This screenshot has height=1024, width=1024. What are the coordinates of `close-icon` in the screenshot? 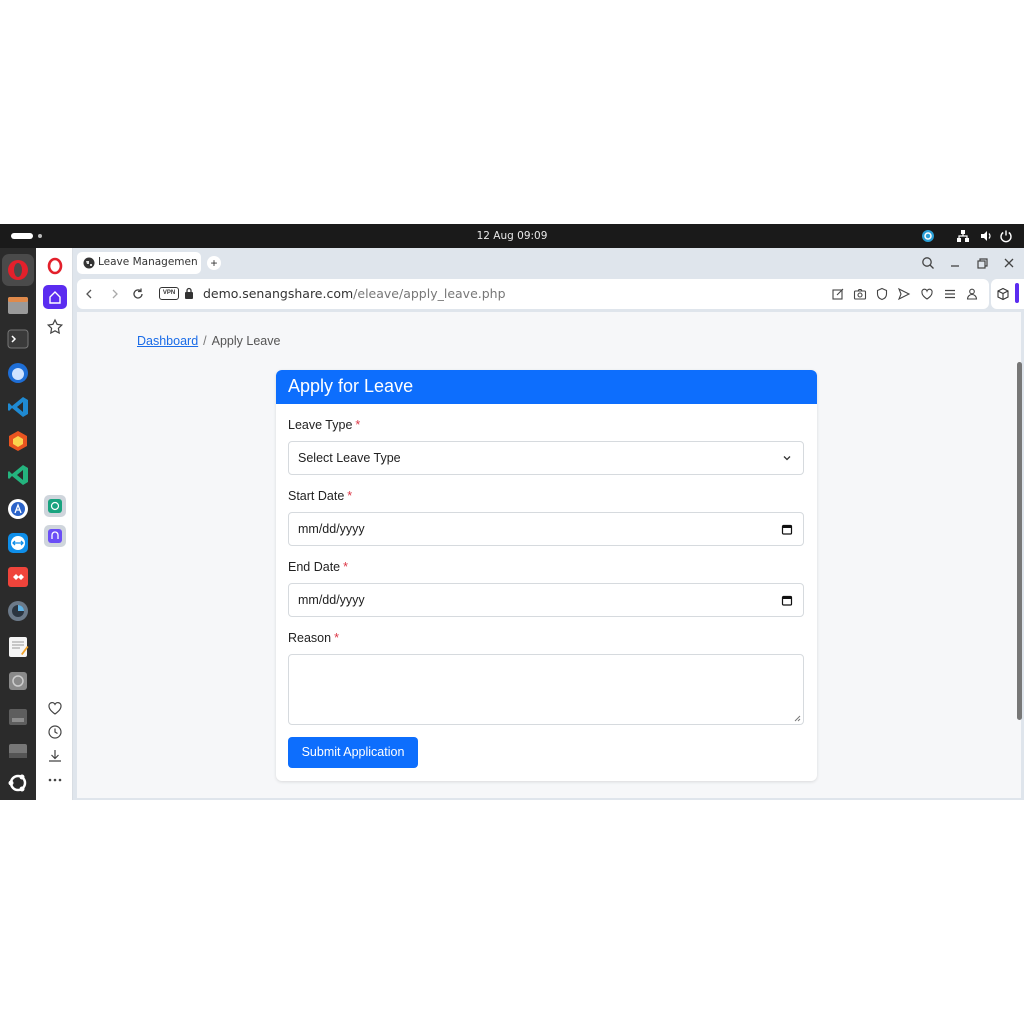 It's located at (1009, 263).